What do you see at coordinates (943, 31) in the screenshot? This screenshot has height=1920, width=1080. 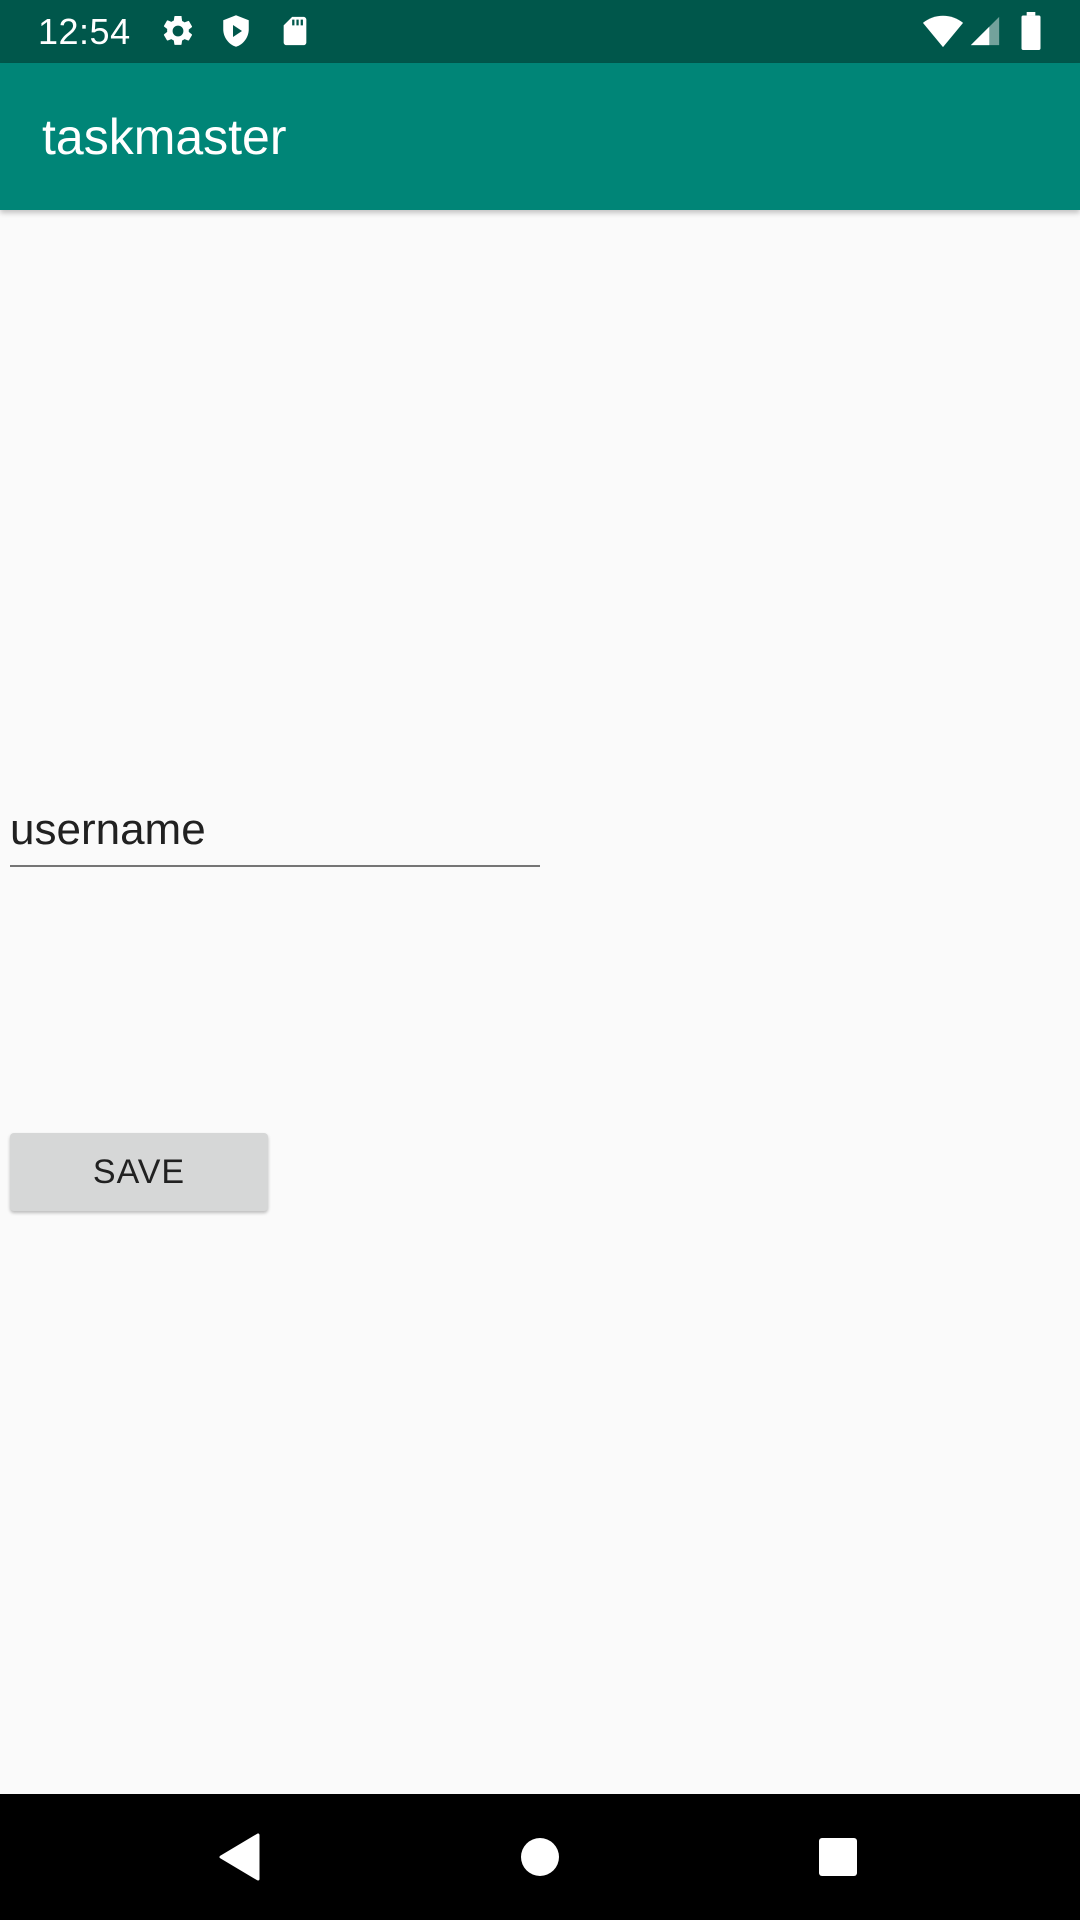 I see `wifi-icon` at bounding box center [943, 31].